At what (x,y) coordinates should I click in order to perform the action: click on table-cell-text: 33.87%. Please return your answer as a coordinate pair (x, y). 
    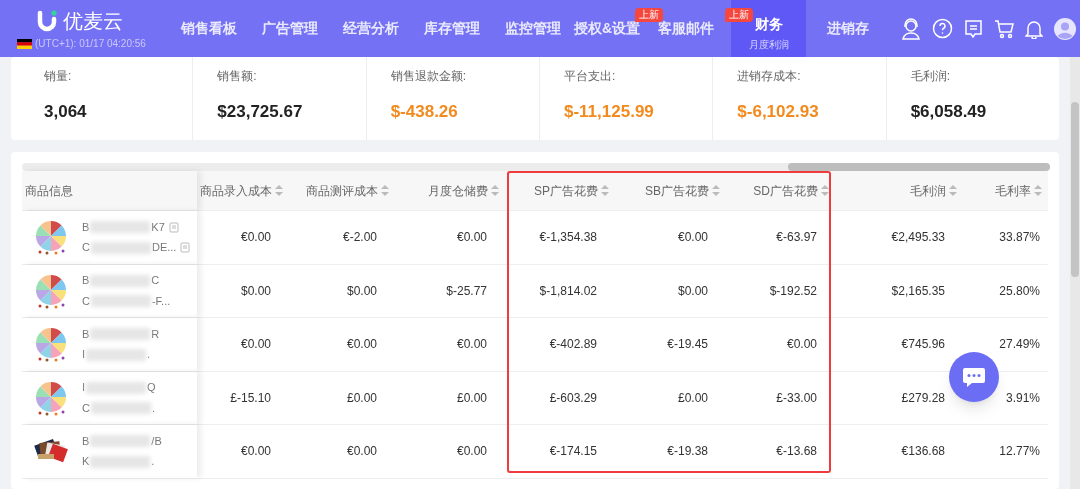
    Looking at the image, I should click on (1019, 238).